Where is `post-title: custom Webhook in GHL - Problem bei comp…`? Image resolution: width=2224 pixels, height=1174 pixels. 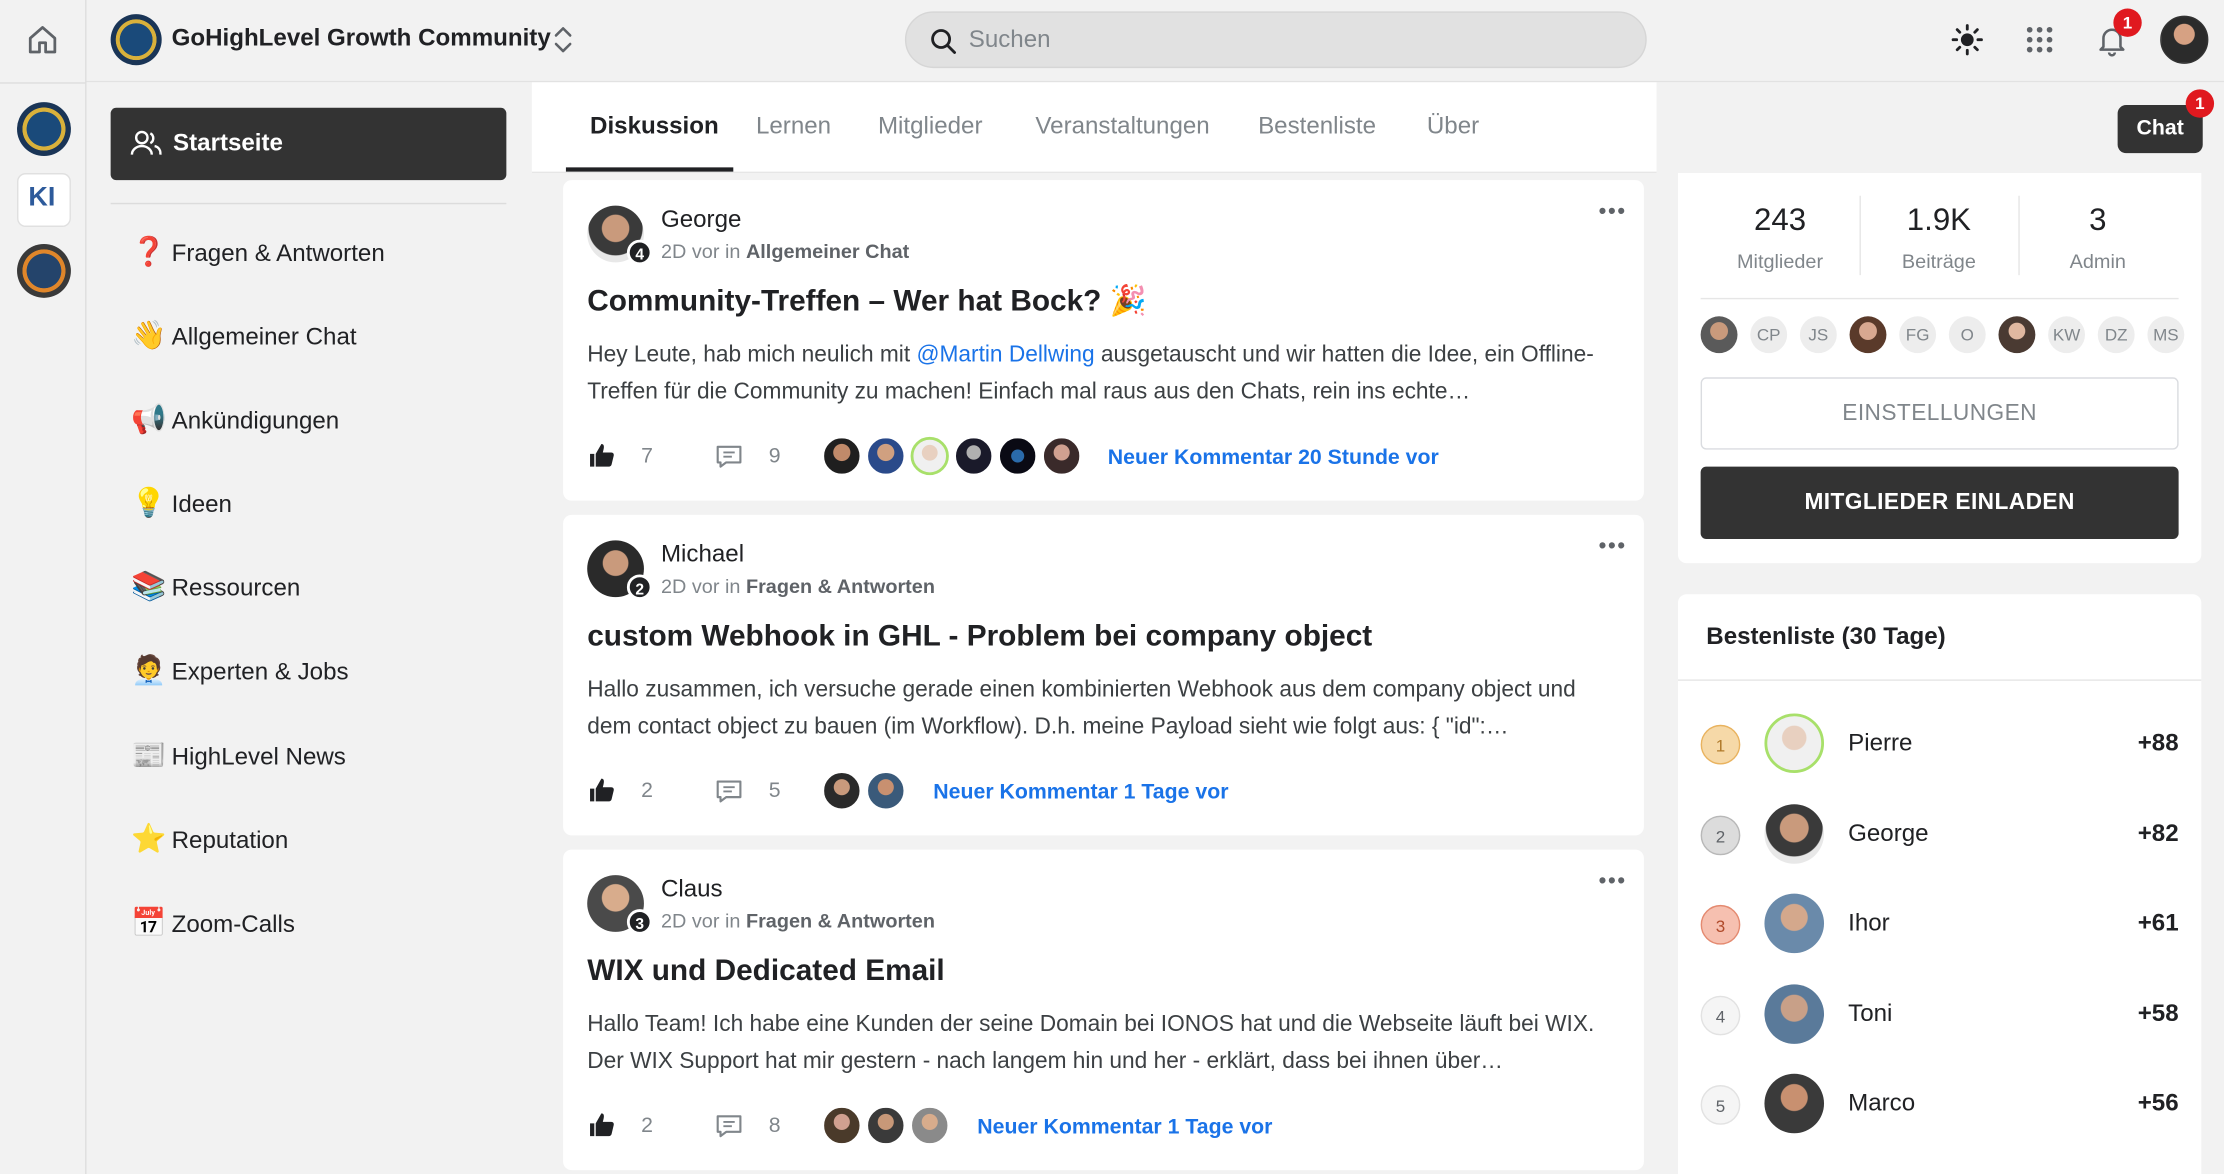 post-title: custom Webhook in GHL - Problem bei comp… is located at coordinates (979, 637).